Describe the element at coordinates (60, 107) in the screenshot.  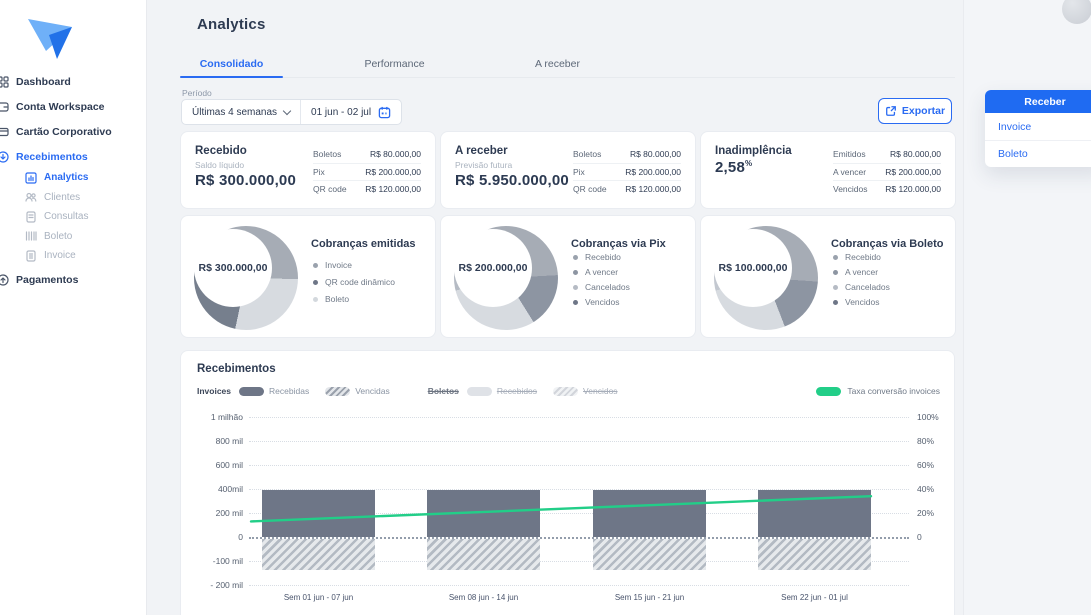
I see `sidebar-item-label: Conta Workspace` at that location.